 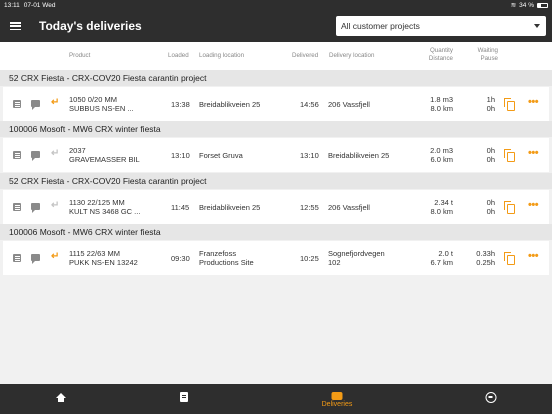 I want to click on status-bar: 13:11 07-01 Wed ≋ 34 %, so click(x=276, y=5).